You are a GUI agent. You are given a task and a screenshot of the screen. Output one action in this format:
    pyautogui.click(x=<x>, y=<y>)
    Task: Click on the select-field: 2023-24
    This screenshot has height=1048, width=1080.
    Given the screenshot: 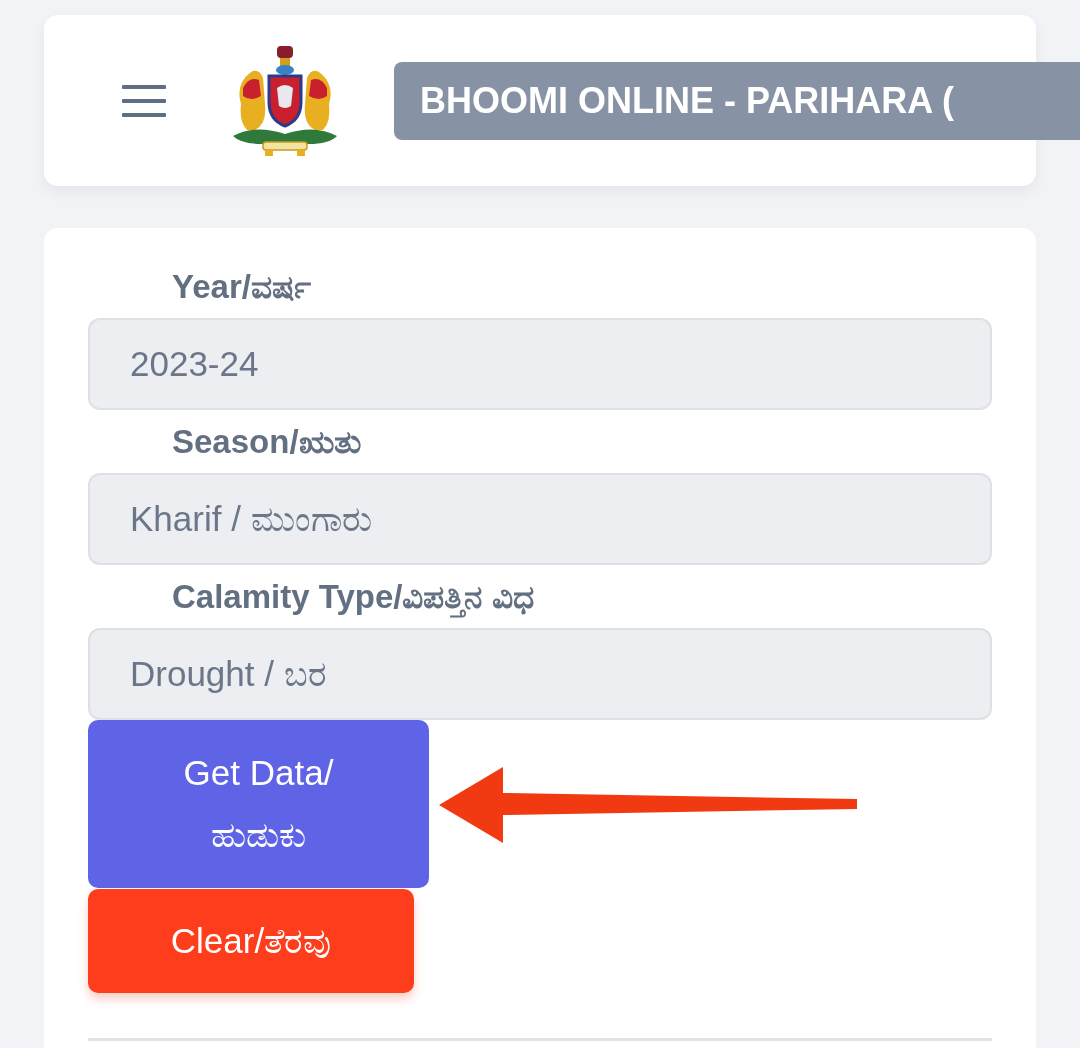 What is the action you would take?
    pyautogui.click(x=540, y=364)
    